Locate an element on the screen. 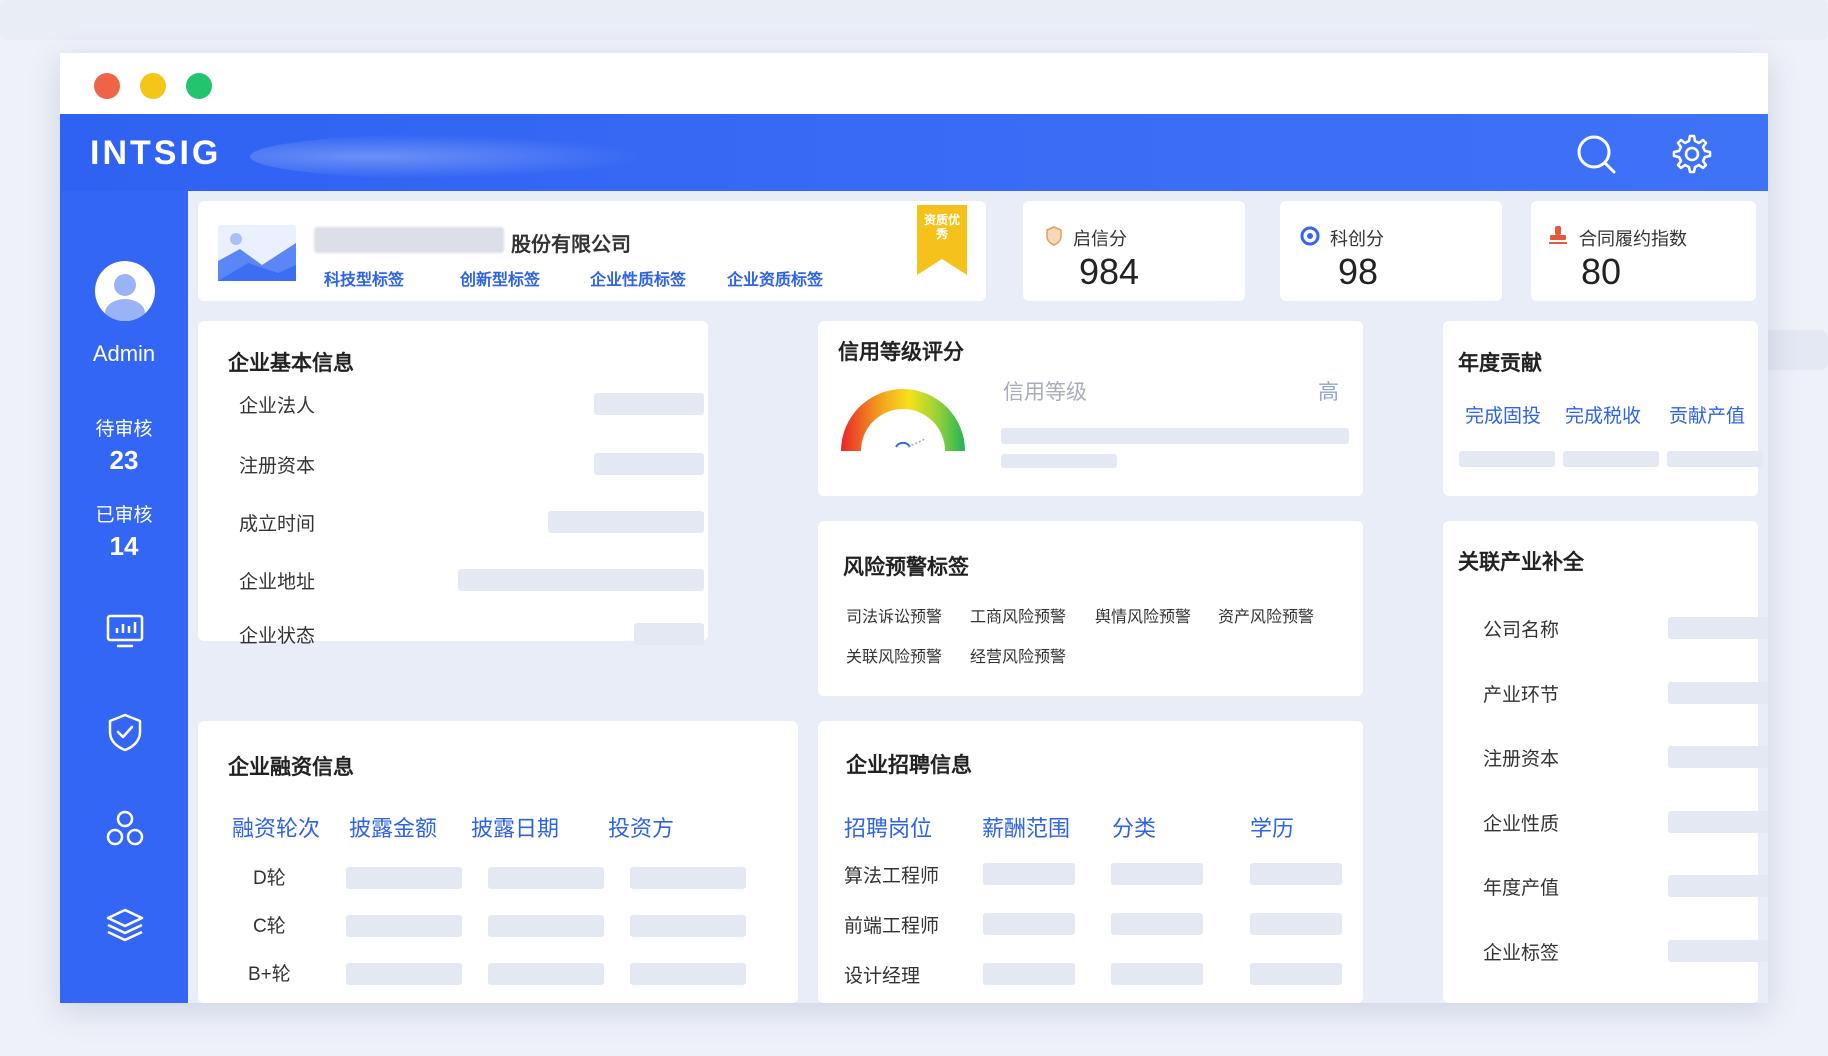  annual-item: 贡献产值 is located at coordinates (1707, 414).